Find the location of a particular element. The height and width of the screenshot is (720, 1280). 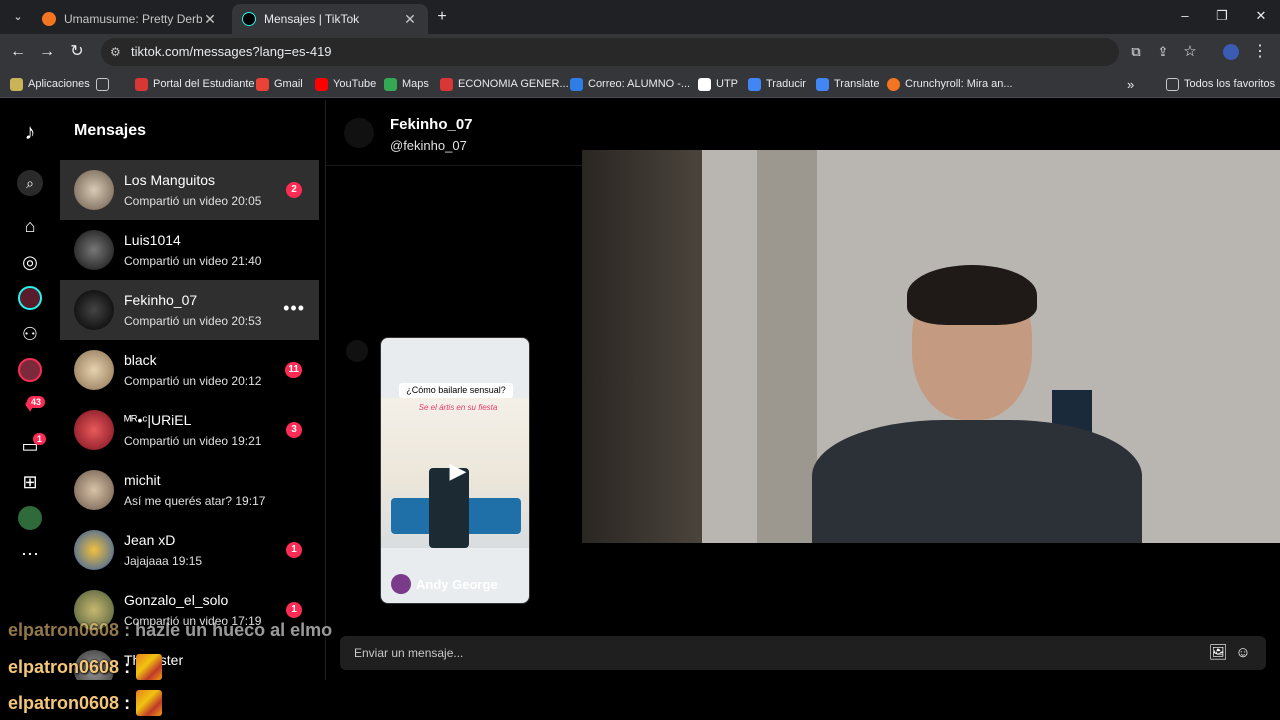

grid-icon is located at coordinates (102, 84).